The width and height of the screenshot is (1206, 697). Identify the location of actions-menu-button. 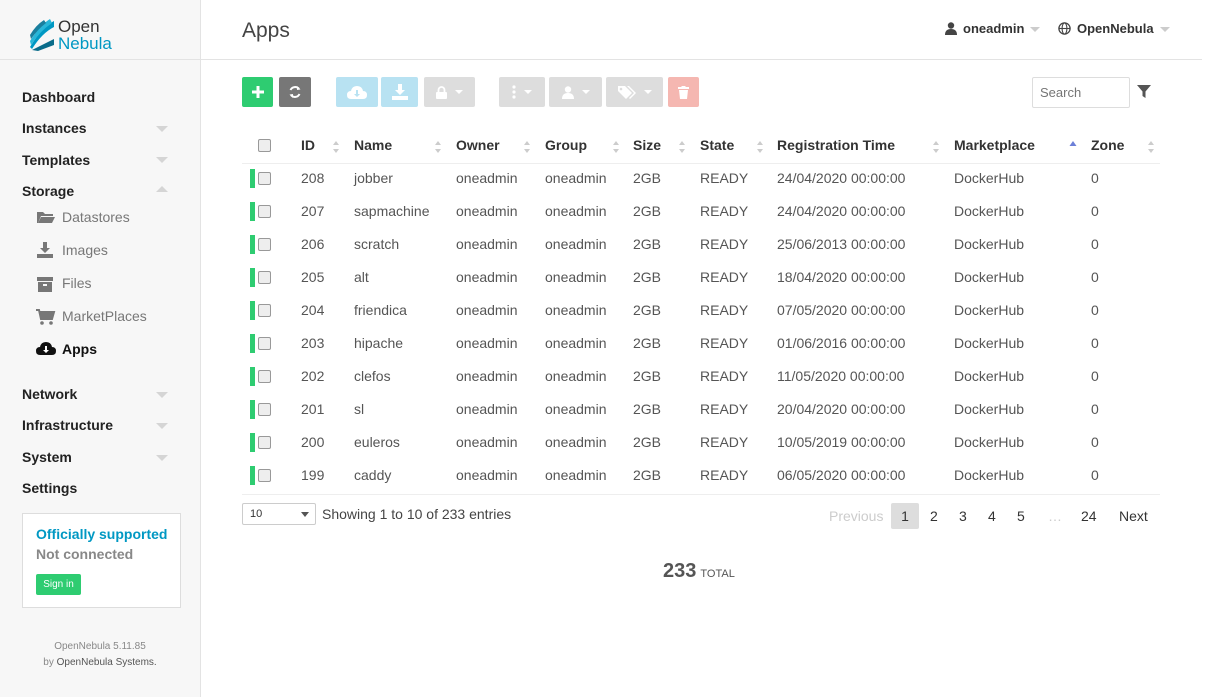
(522, 92).